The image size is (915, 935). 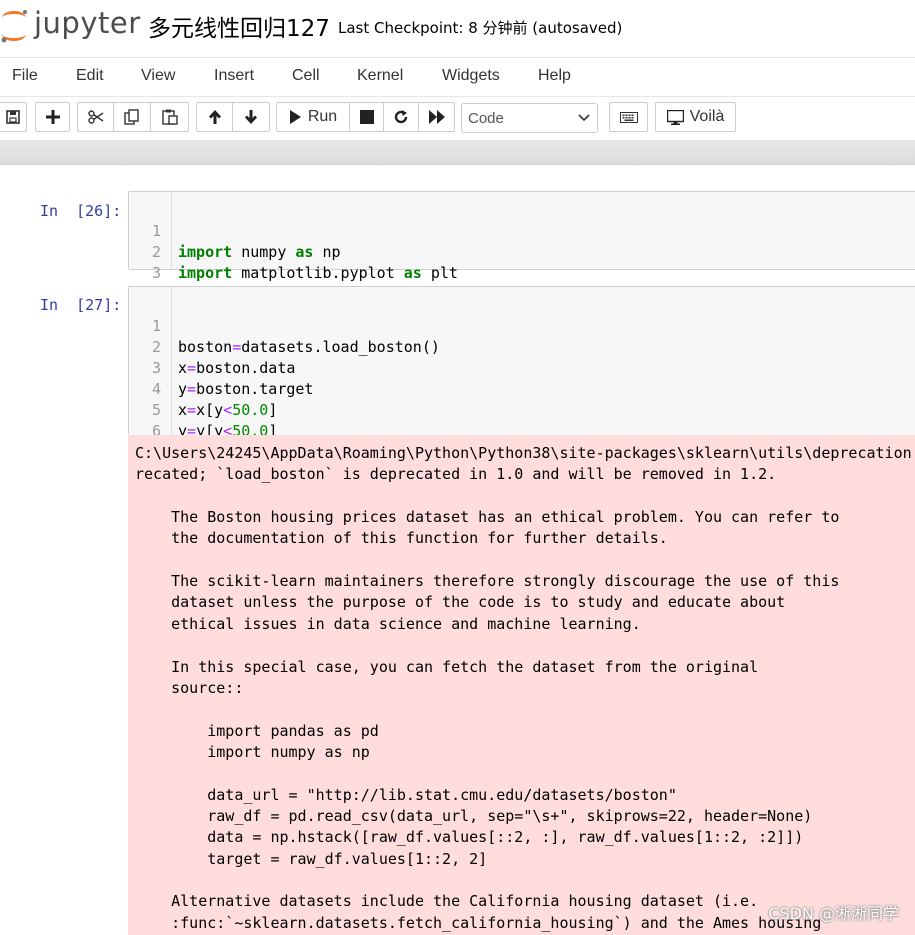 What do you see at coordinates (158, 76) in the screenshot?
I see `menu-view: View` at bounding box center [158, 76].